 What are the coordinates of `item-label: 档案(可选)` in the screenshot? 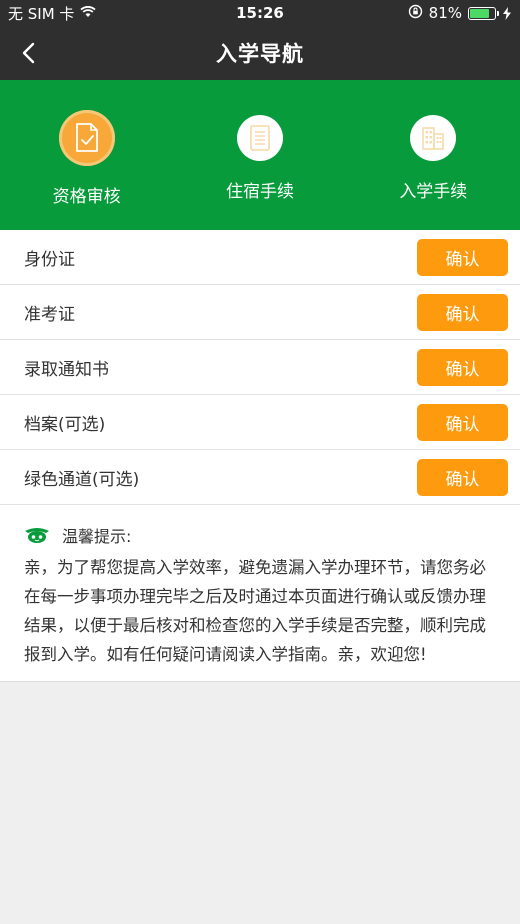 It's located at (65, 424).